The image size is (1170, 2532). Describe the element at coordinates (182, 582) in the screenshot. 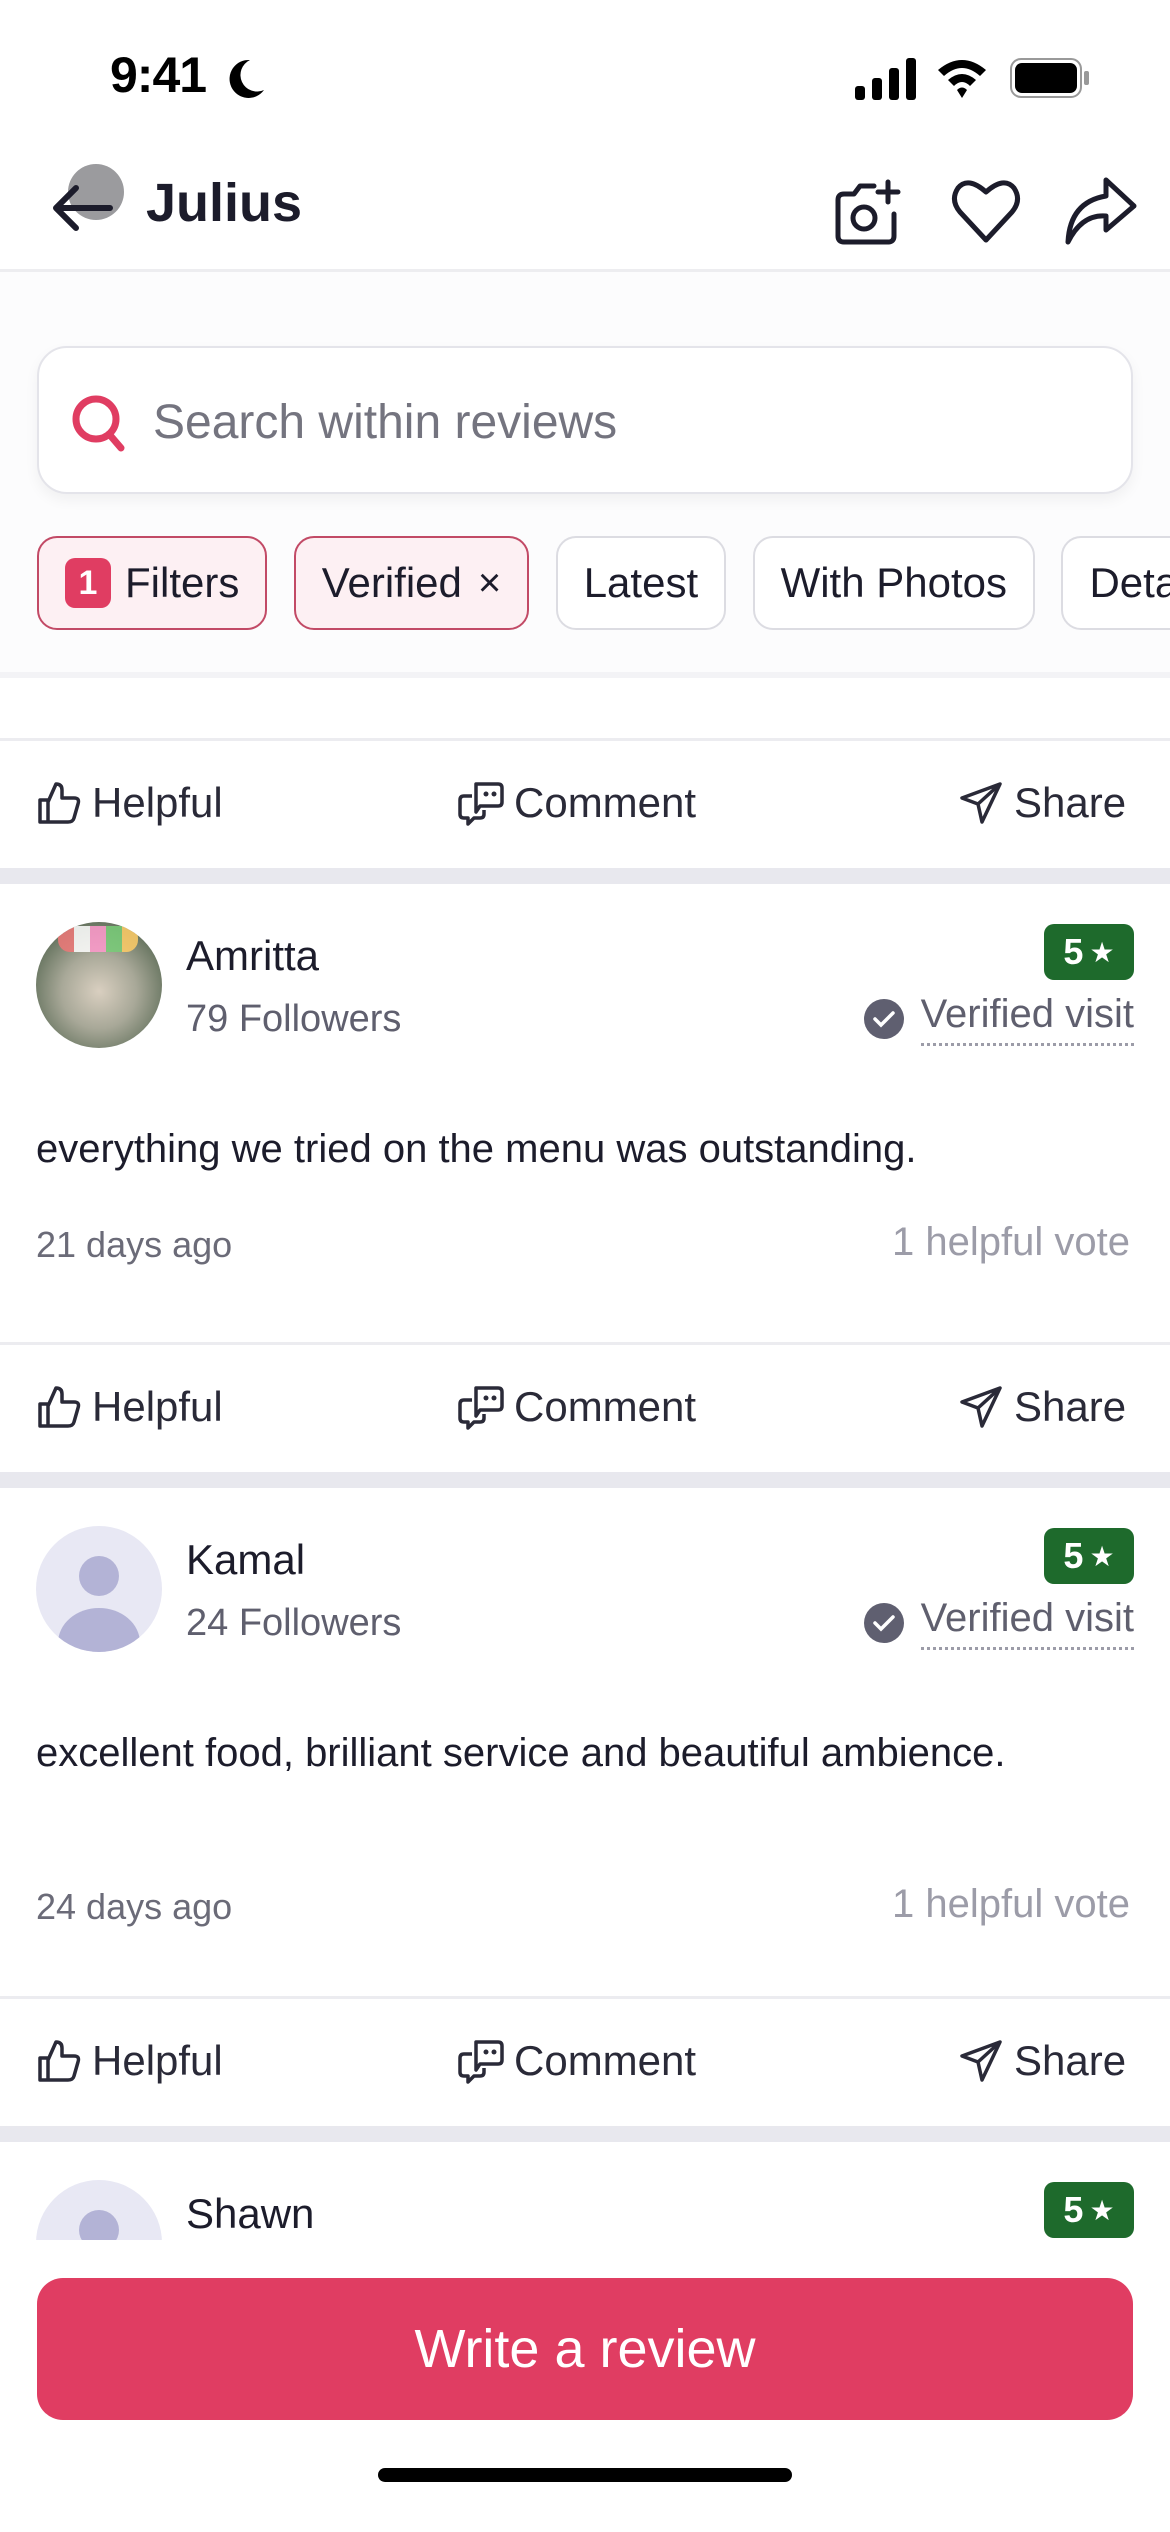

I see `chip-label: Filters` at that location.